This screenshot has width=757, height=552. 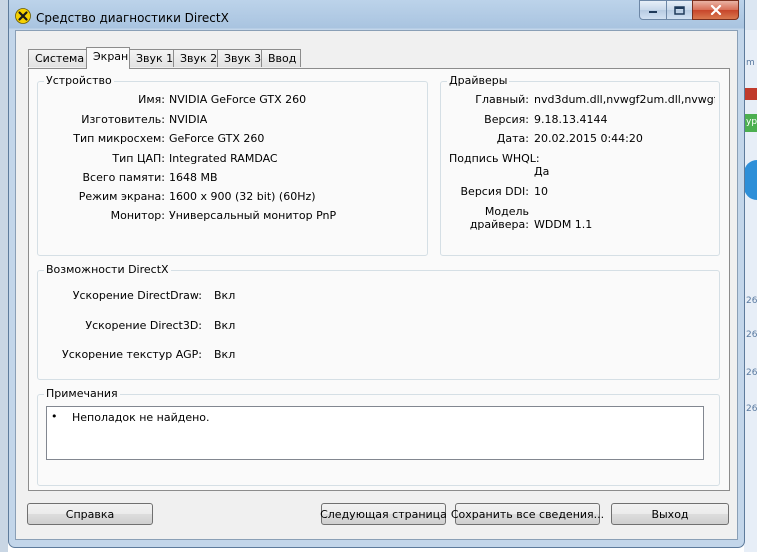 I want to click on help-button: Справка, so click(x=90, y=514).